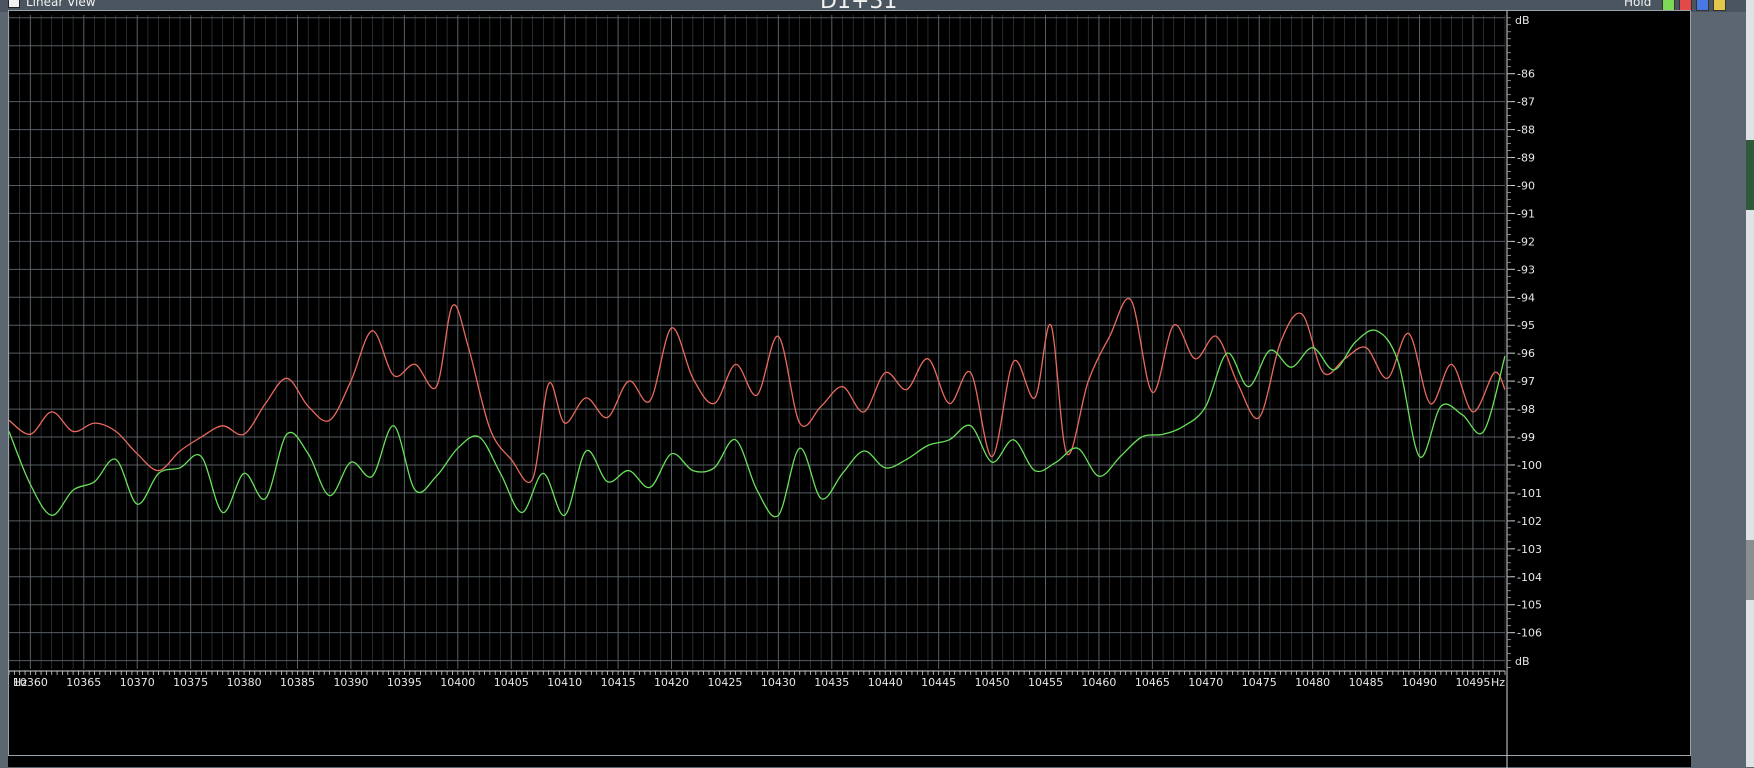 This screenshot has width=1754, height=768. I want to click on y-tick-label: -99, so click(1526, 437).